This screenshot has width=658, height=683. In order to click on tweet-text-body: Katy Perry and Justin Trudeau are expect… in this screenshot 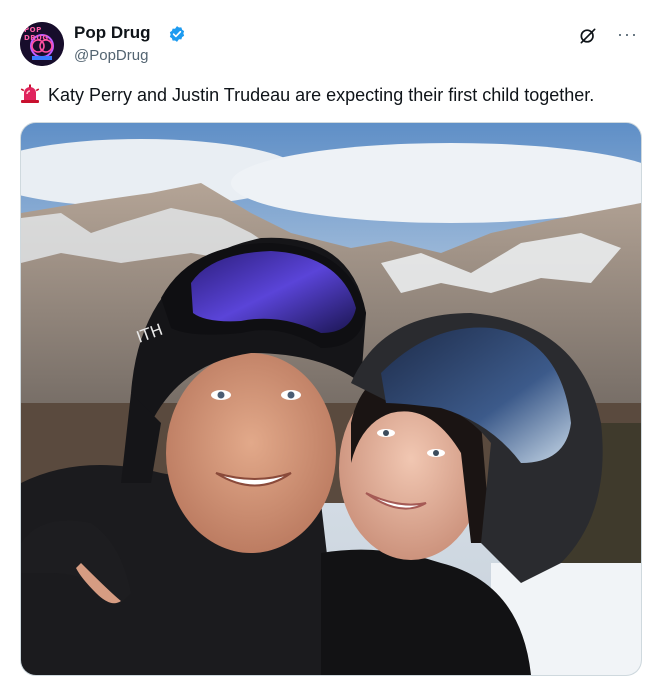, I will do `click(321, 95)`.